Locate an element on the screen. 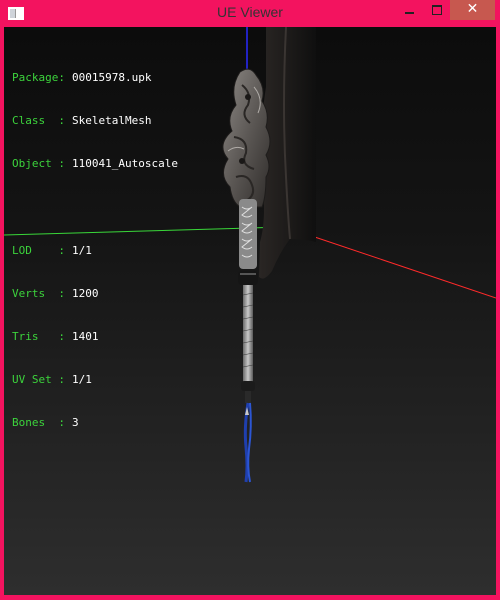  hud-key: Verts : is located at coordinates (38, 293).